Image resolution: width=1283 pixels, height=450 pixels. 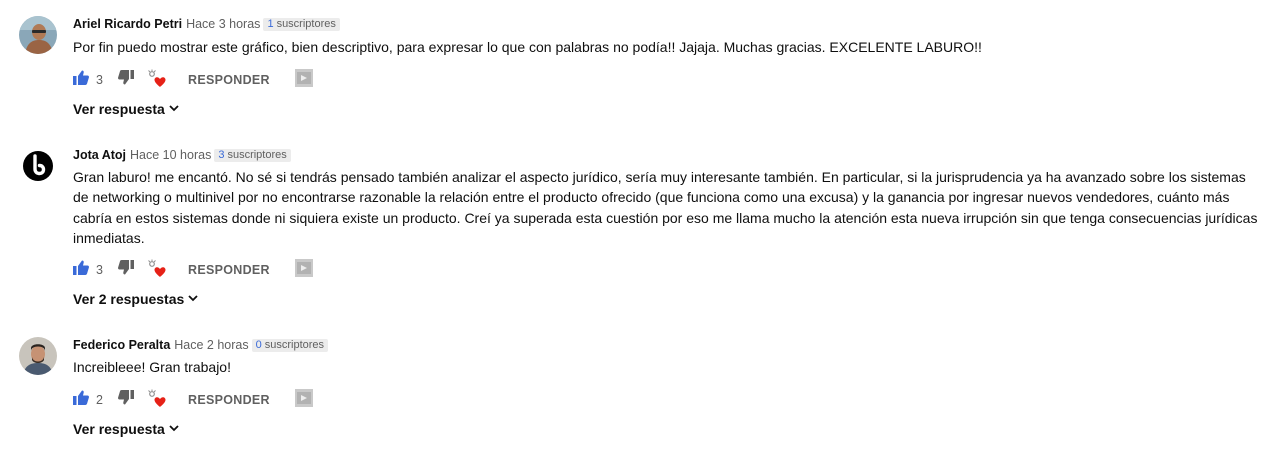 What do you see at coordinates (127, 24) in the screenshot?
I see `author-name: Ariel Ricardo Petri` at bounding box center [127, 24].